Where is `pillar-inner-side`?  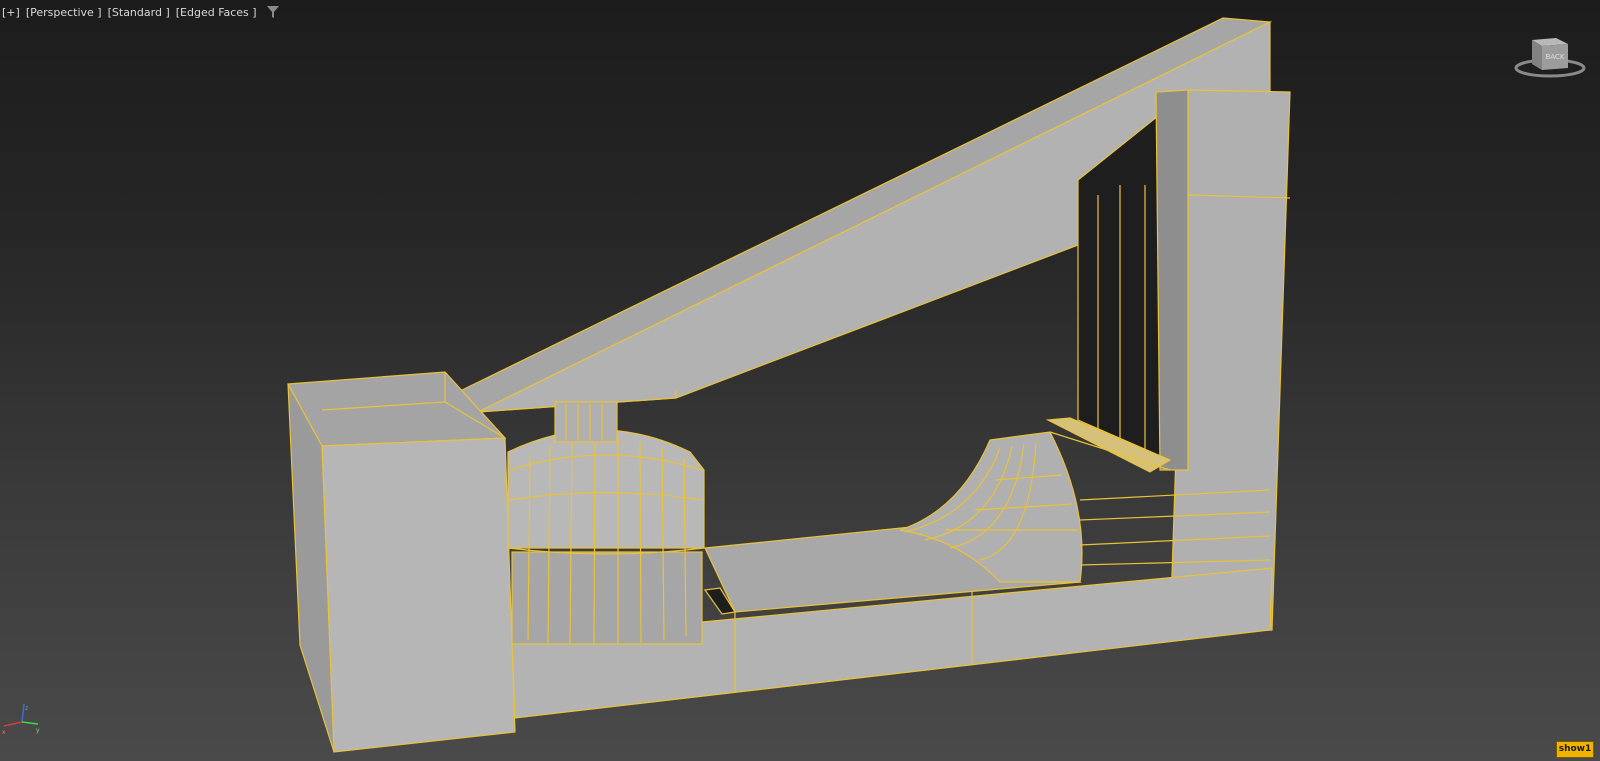
pillar-inner-side is located at coordinates (1172, 280).